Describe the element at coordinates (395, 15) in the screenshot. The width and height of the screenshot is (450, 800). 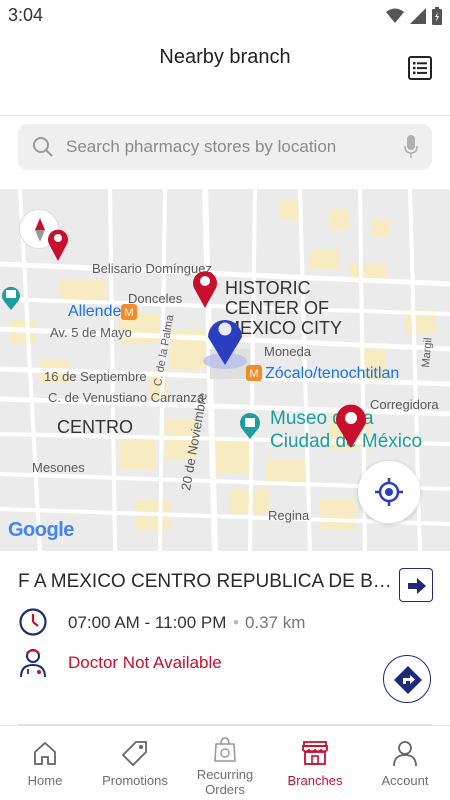
I see `wifi-icon` at that location.